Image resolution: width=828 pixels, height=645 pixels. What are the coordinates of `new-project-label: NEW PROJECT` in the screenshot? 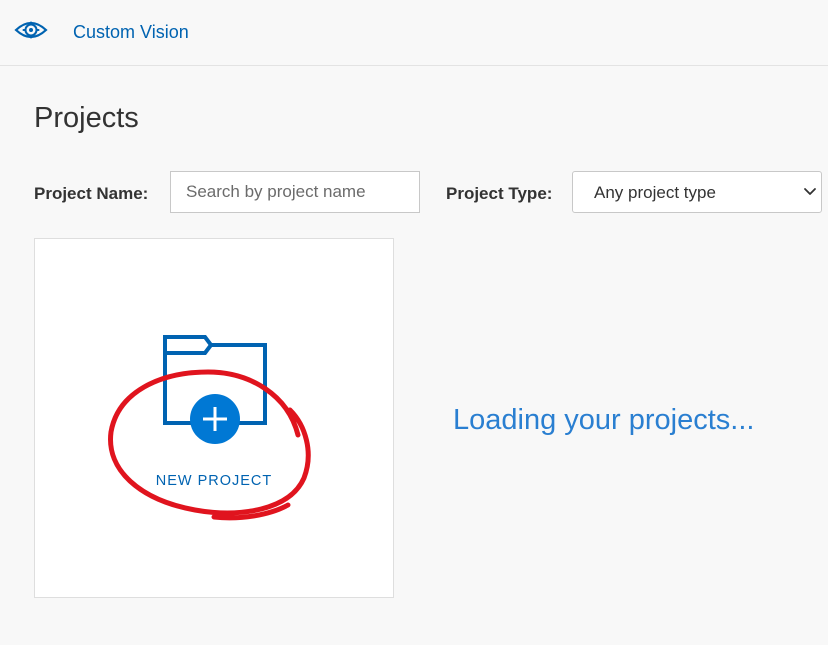 It's located at (214, 481).